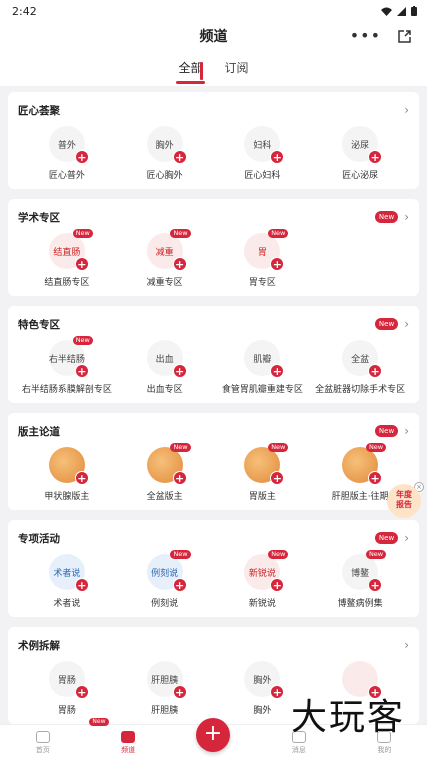 The image size is (427, 760). Describe the element at coordinates (213, 11) in the screenshot. I see `status-bar: 2:42` at that location.